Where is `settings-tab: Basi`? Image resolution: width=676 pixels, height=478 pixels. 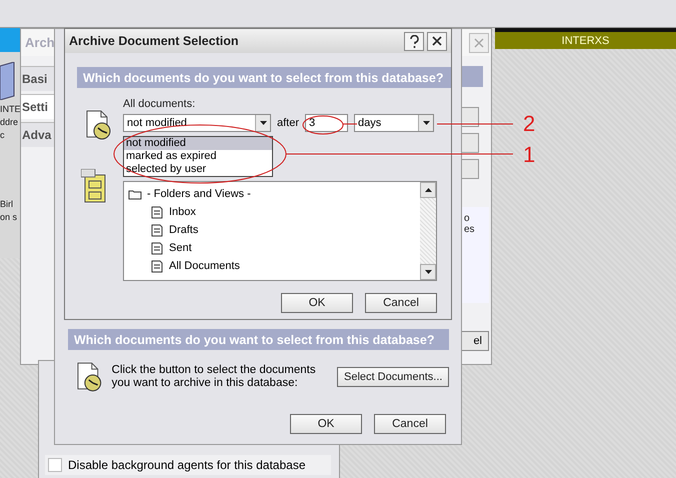
settings-tab: Basi is located at coordinates (38, 78).